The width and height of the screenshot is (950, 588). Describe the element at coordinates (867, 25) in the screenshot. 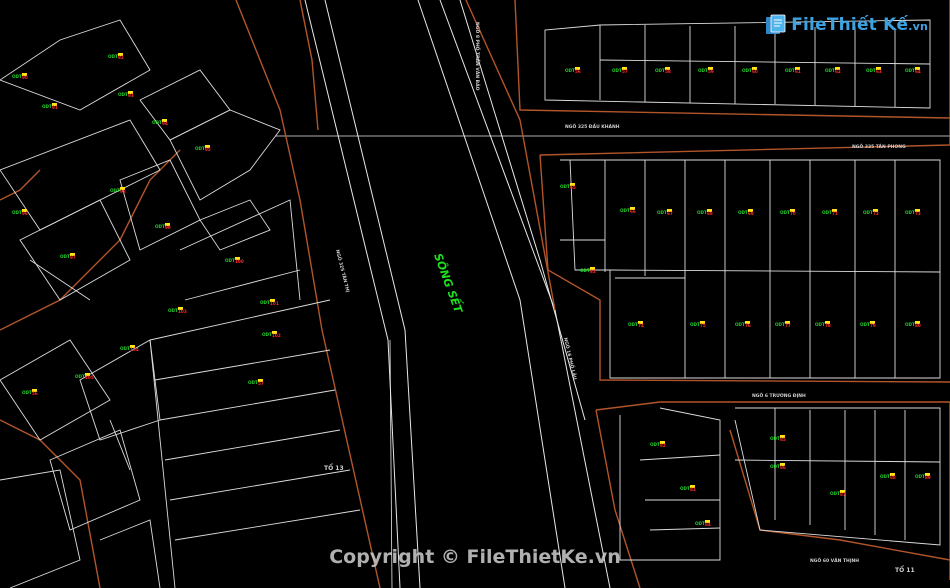

I see `logo-text-part: Thiết Kế` at that location.